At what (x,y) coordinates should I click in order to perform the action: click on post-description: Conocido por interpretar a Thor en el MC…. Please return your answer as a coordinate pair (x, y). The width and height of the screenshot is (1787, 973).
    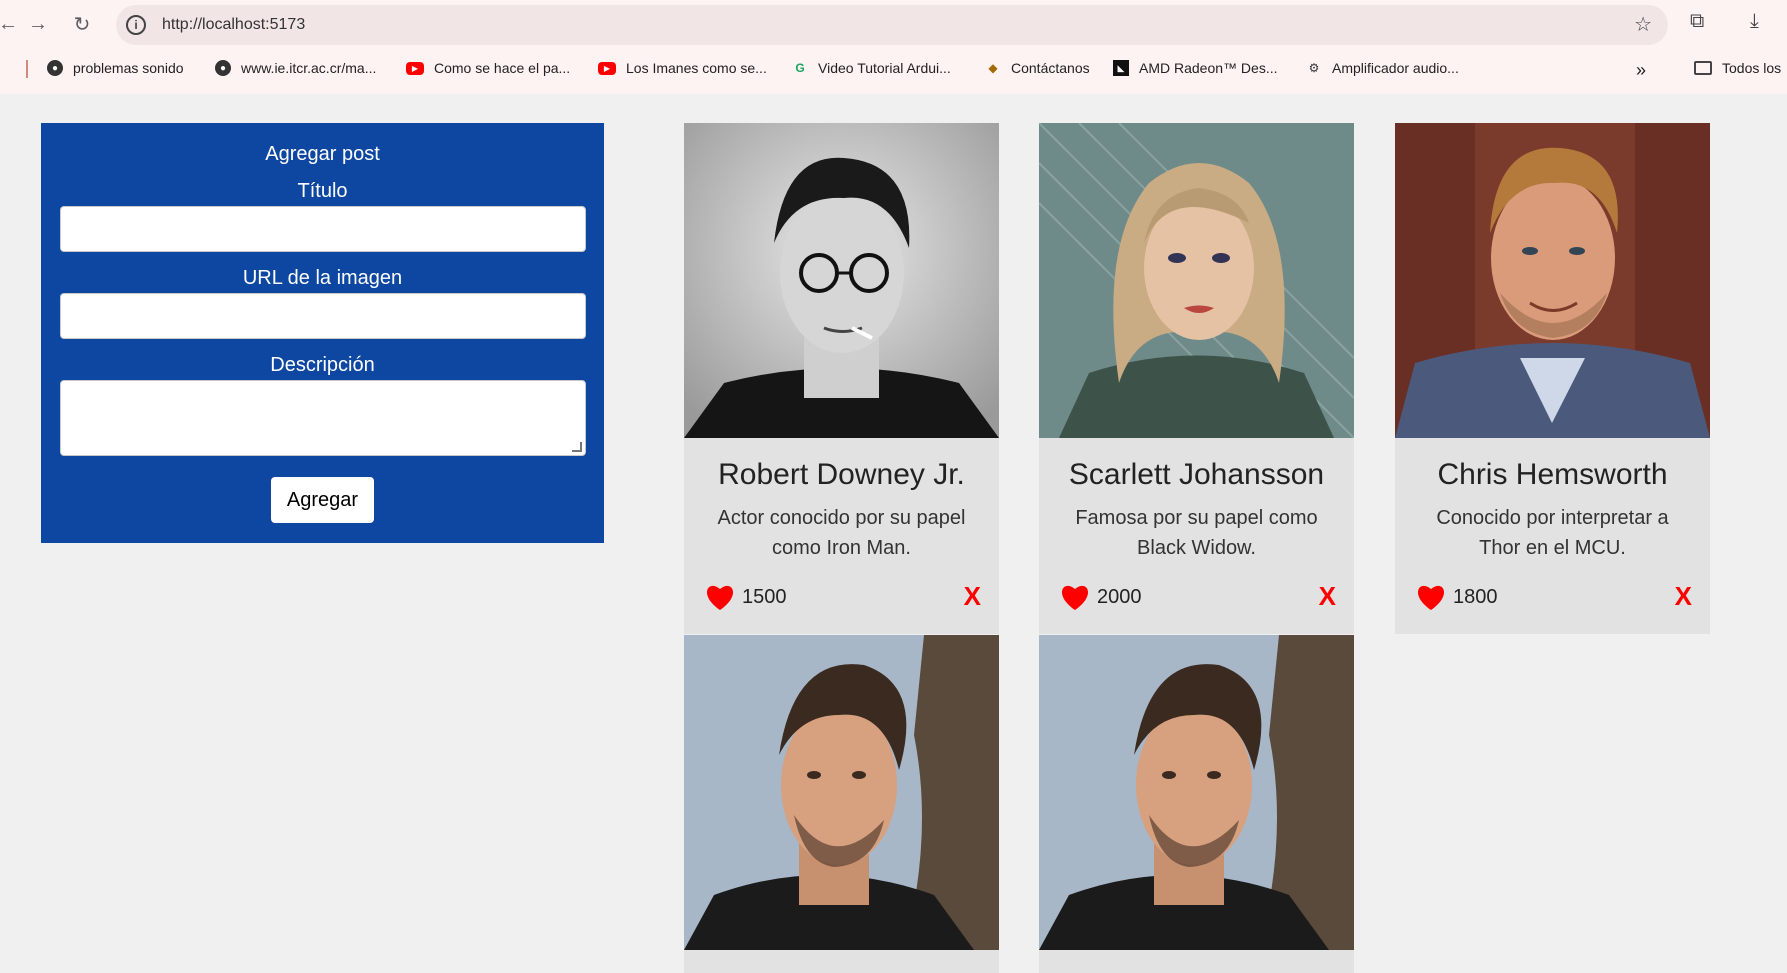
    Looking at the image, I should click on (1552, 533).